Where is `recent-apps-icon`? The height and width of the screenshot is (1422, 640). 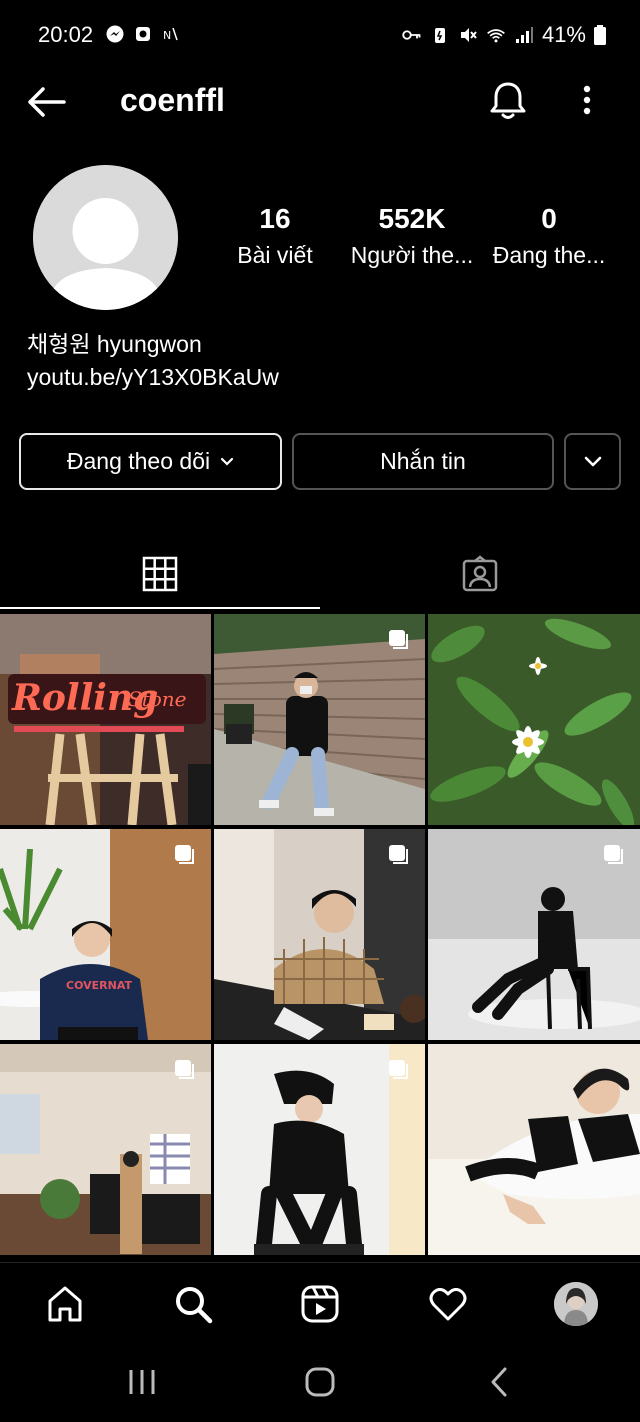
recent-apps-icon is located at coordinates (142, 1382).